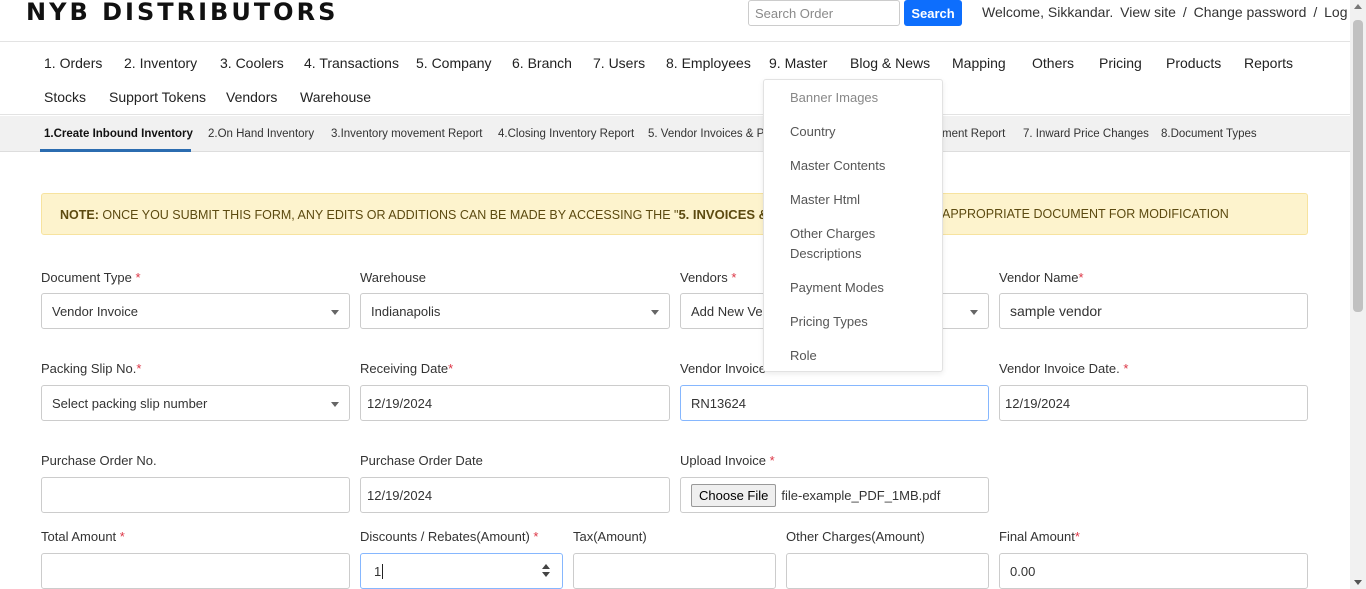  What do you see at coordinates (1358, 6) in the screenshot?
I see `scroll-up-arrow-icon` at bounding box center [1358, 6].